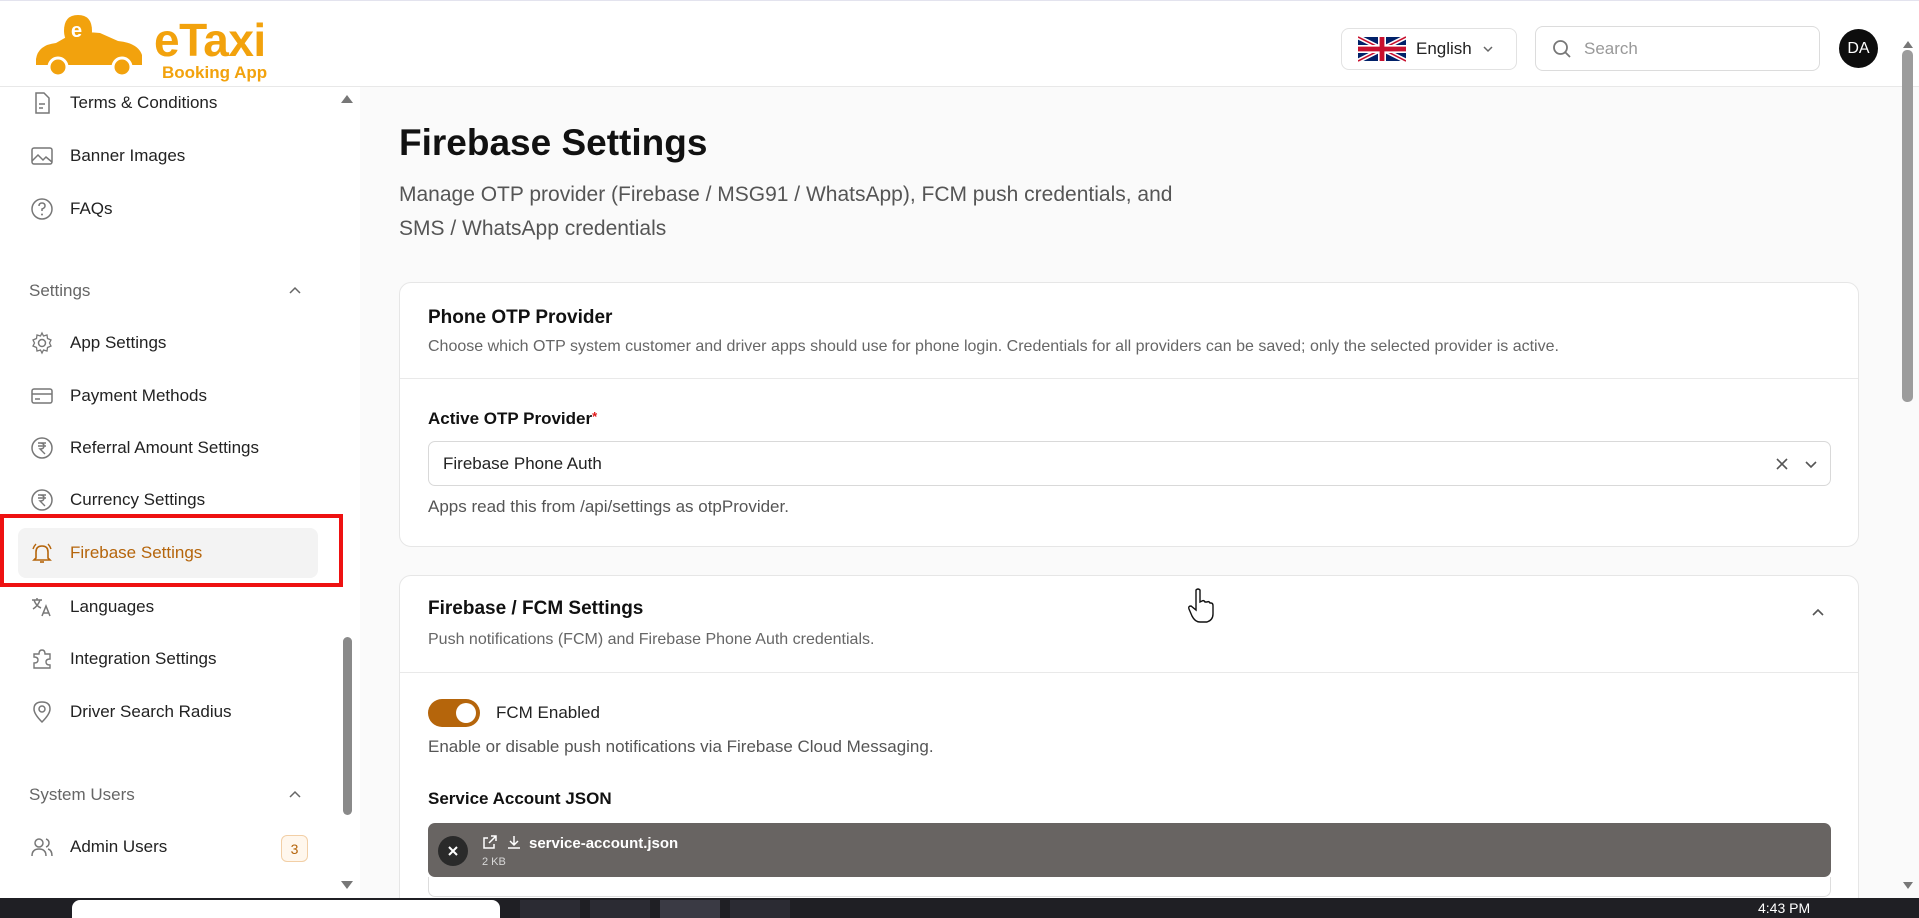 Image resolution: width=1919 pixels, height=918 pixels. Describe the element at coordinates (959, 908) in the screenshot. I see `os-taskbar: 4:43 PM` at that location.